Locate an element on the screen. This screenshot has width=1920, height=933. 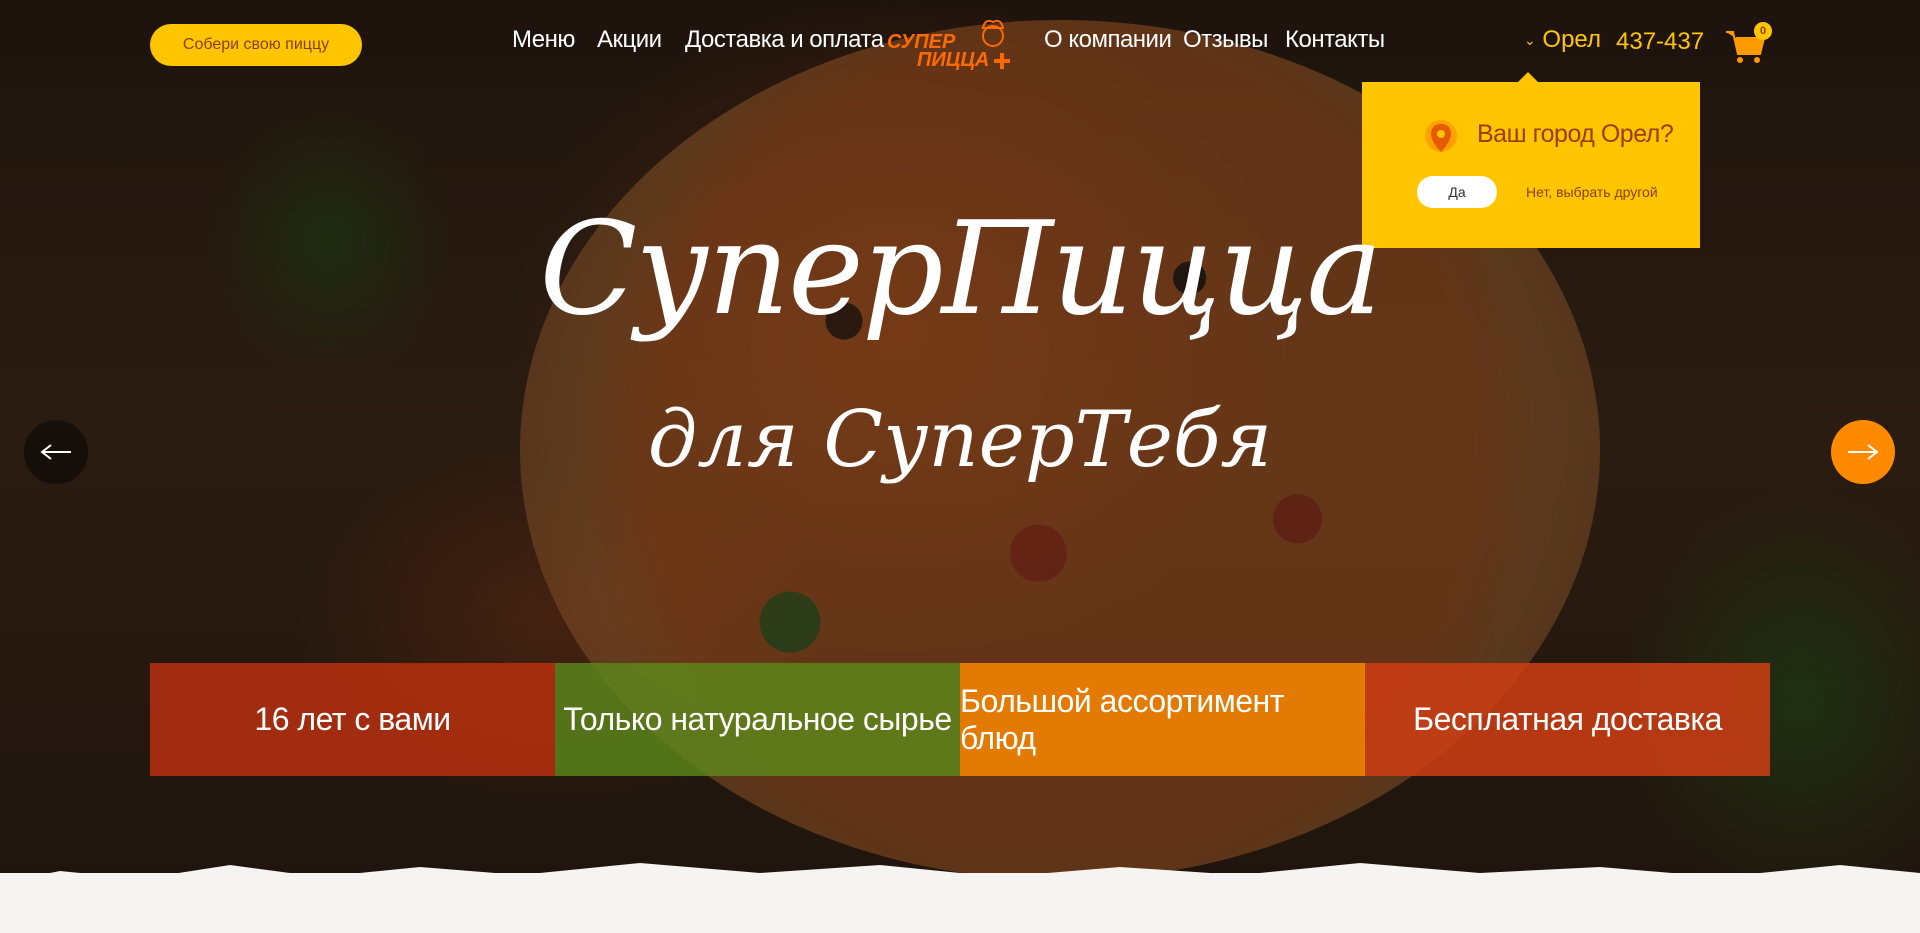
feature-years: 16 лет с вами is located at coordinates (352, 719).